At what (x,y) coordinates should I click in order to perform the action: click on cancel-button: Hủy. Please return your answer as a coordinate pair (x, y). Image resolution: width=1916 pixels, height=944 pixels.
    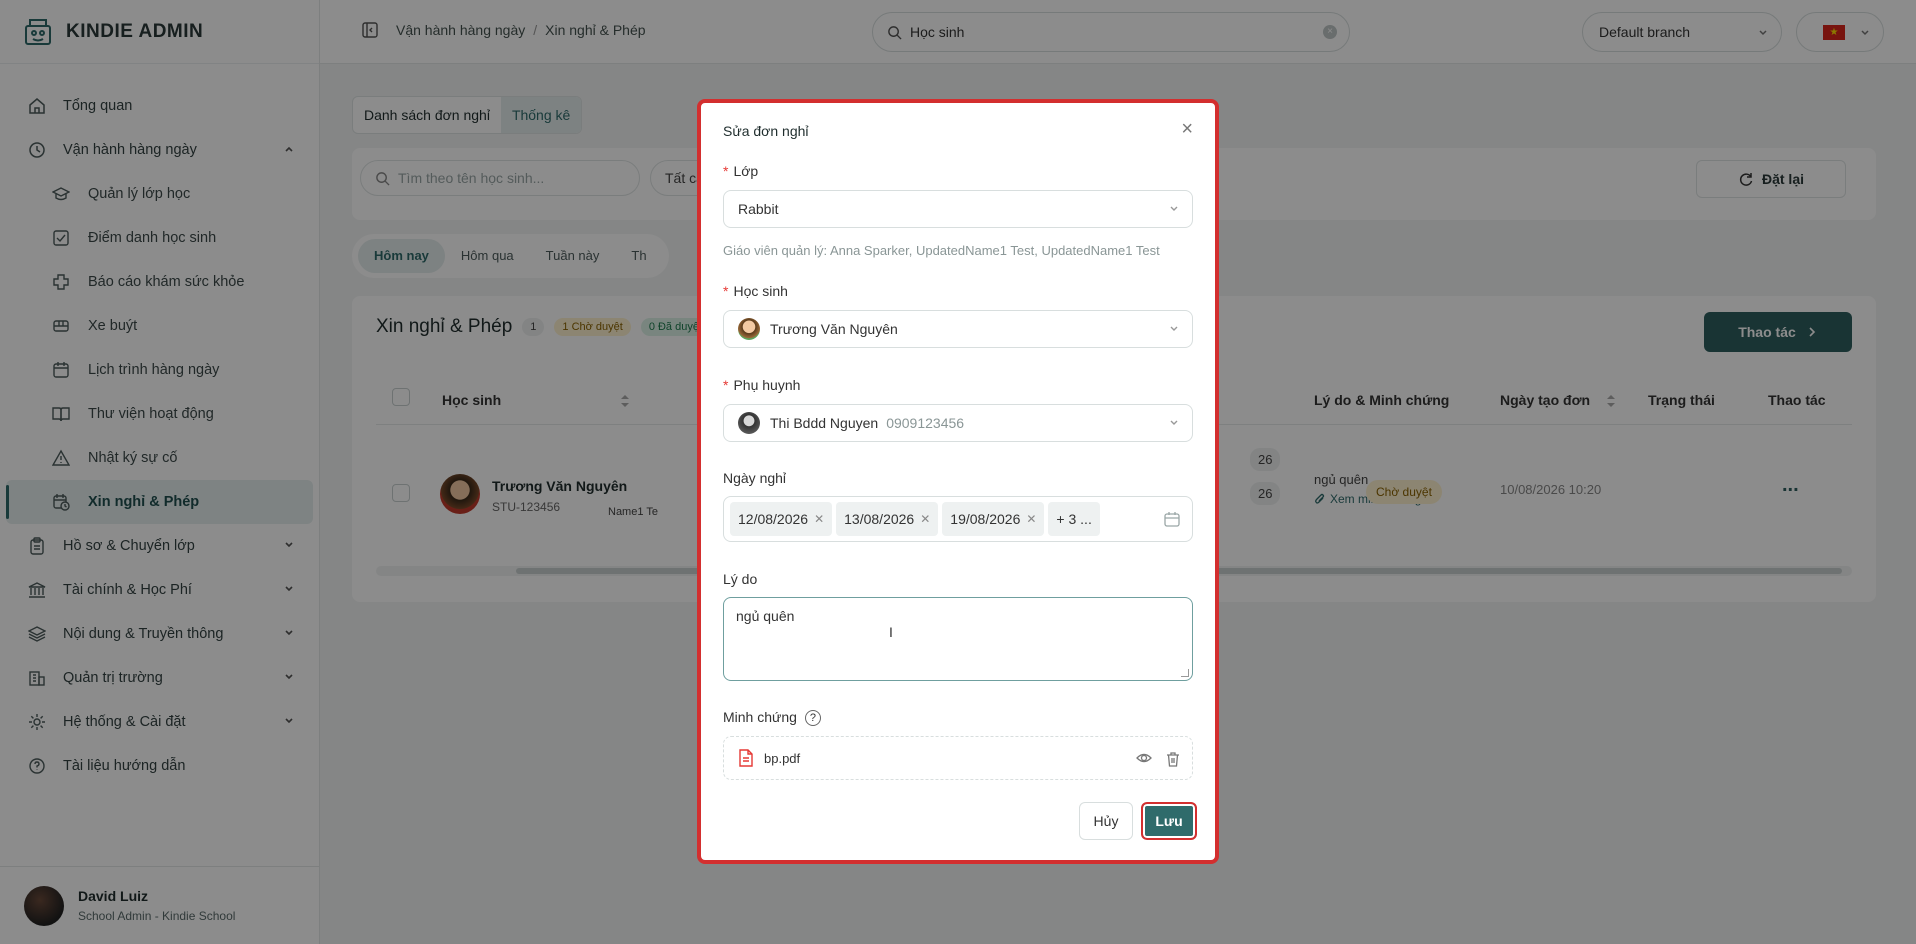
    Looking at the image, I should click on (1106, 821).